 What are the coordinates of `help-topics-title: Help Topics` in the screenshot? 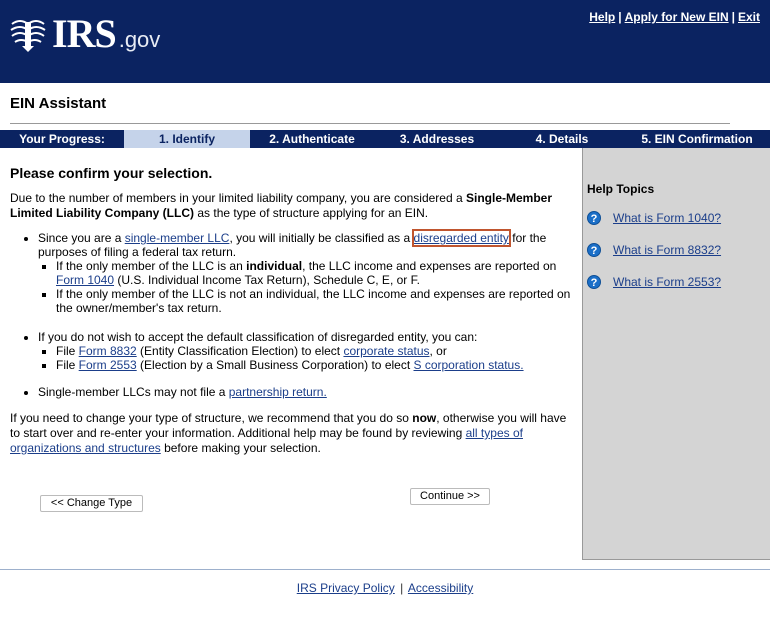 It's located at (621, 189).